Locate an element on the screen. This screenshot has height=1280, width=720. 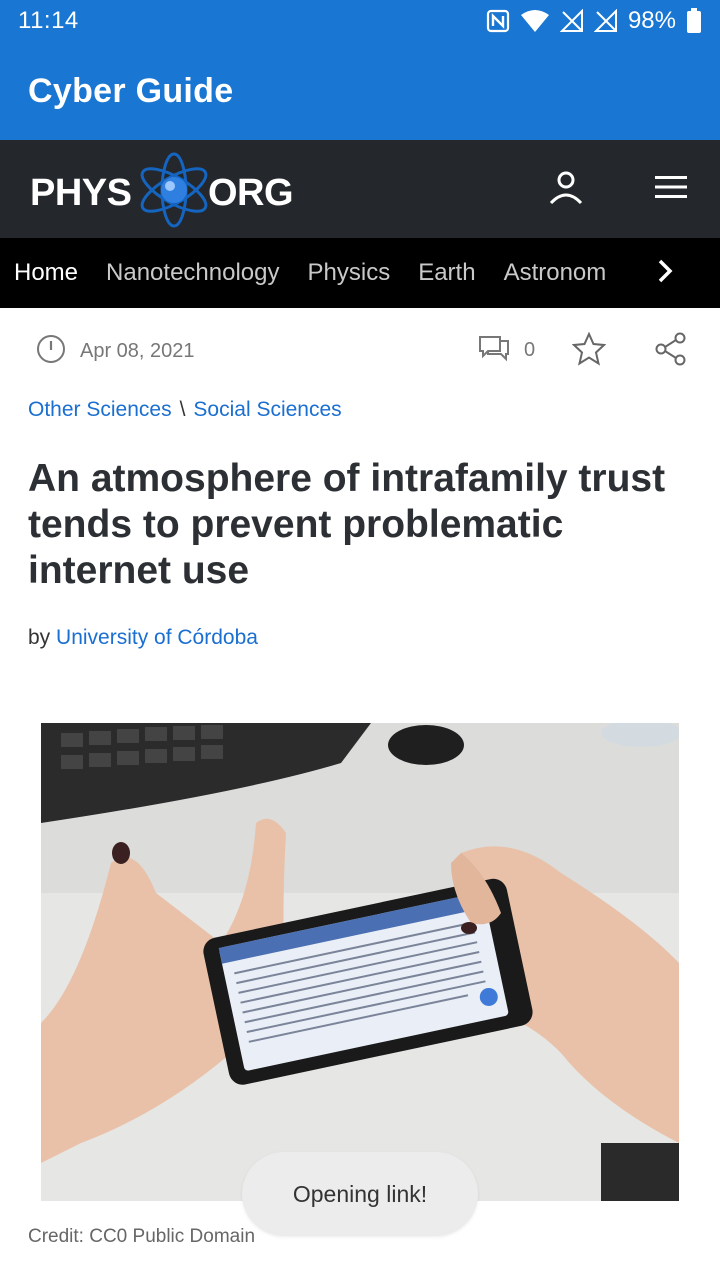
breadcrumb-social-sciences: Social Sciences is located at coordinates (267, 410).